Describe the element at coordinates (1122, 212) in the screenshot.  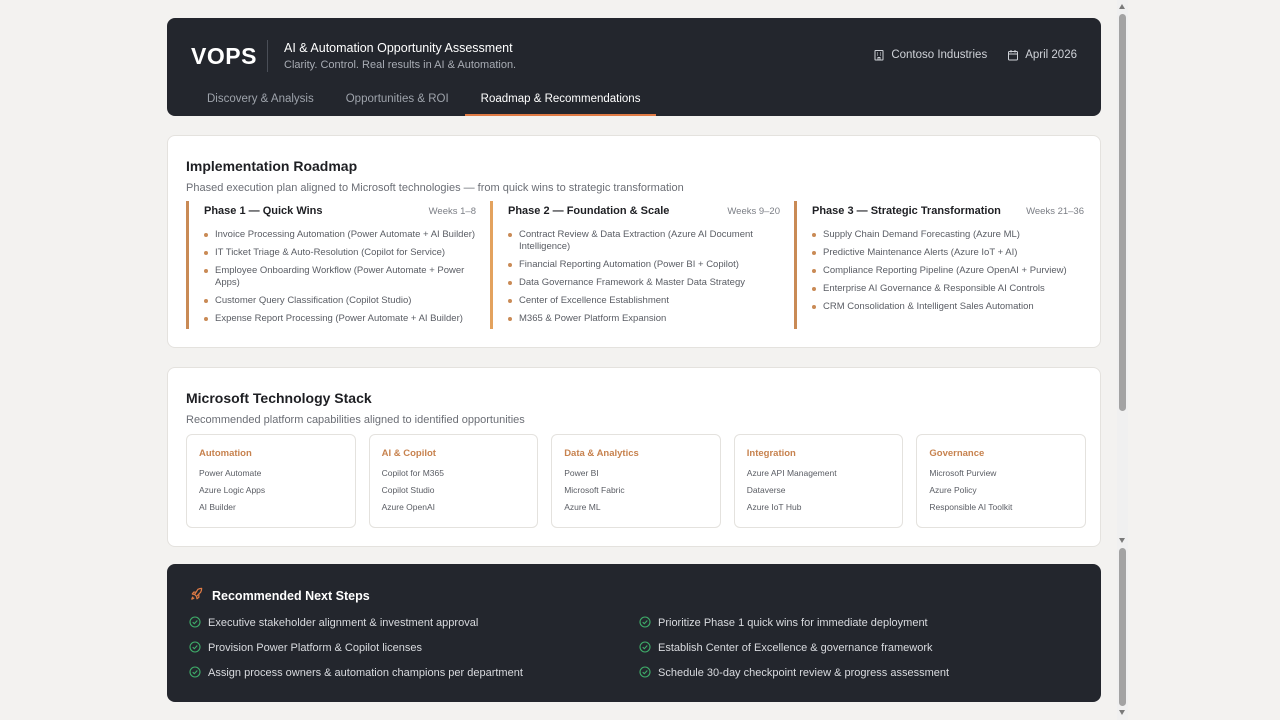
I see `scrollbar-thumb` at that location.